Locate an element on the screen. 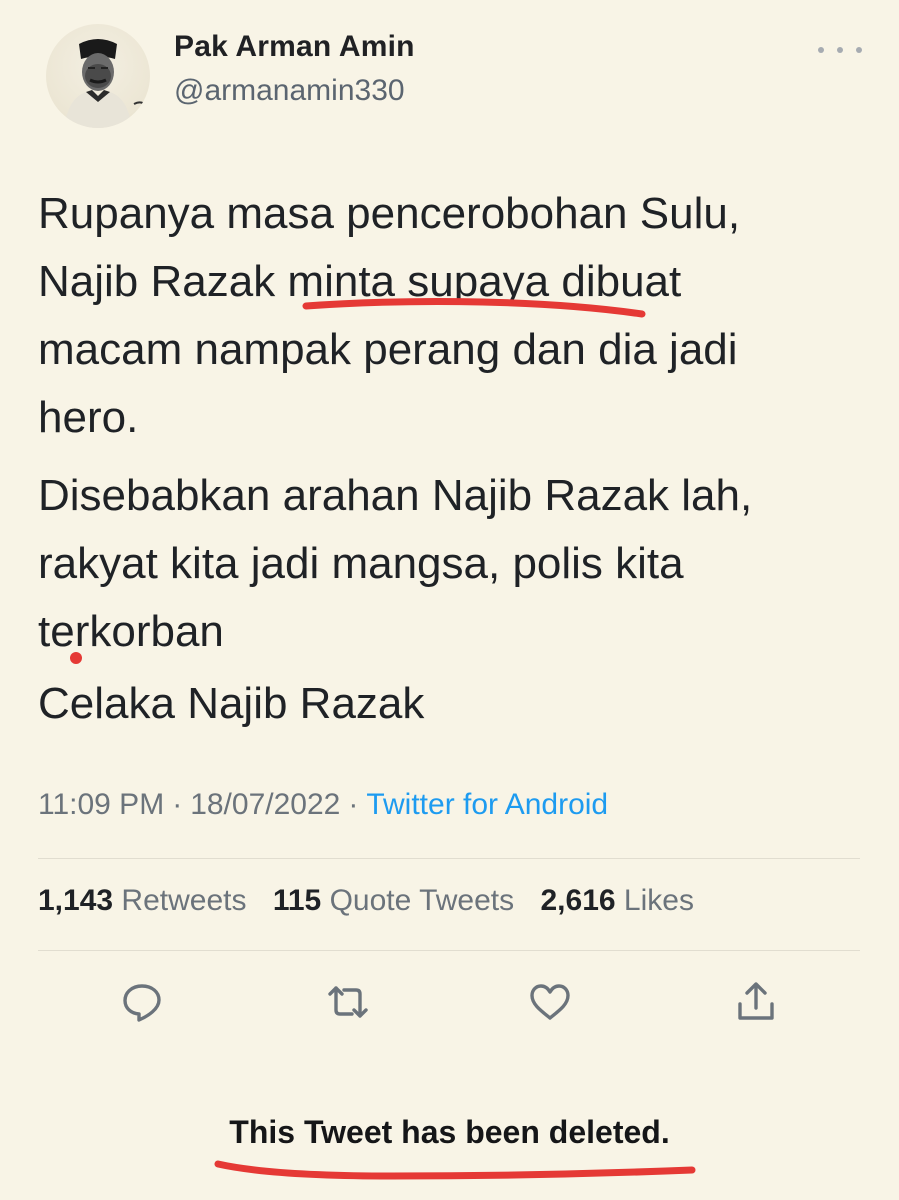 The image size is (899, 1200). deleted-notice: This Tweet has been deleted. is located at coordinates (449, 1132).